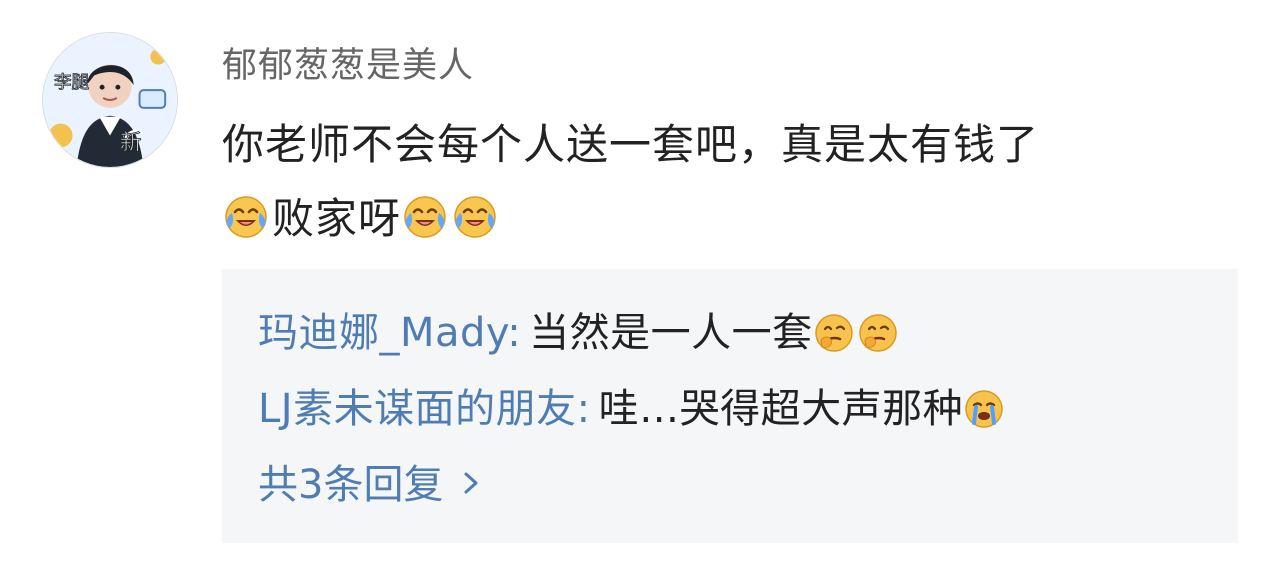  What do you see at coordinates (417, 409) in the screenshot?
I see `reply-user-link: LJ素未谋面的朋友` at bounding box center [417, 409].